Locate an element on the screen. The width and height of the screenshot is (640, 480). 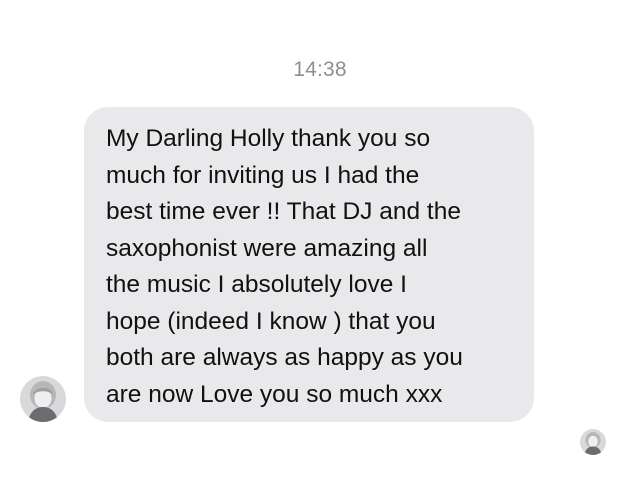
read-receipt-avatar-icon is located at coordinates (593, 442).